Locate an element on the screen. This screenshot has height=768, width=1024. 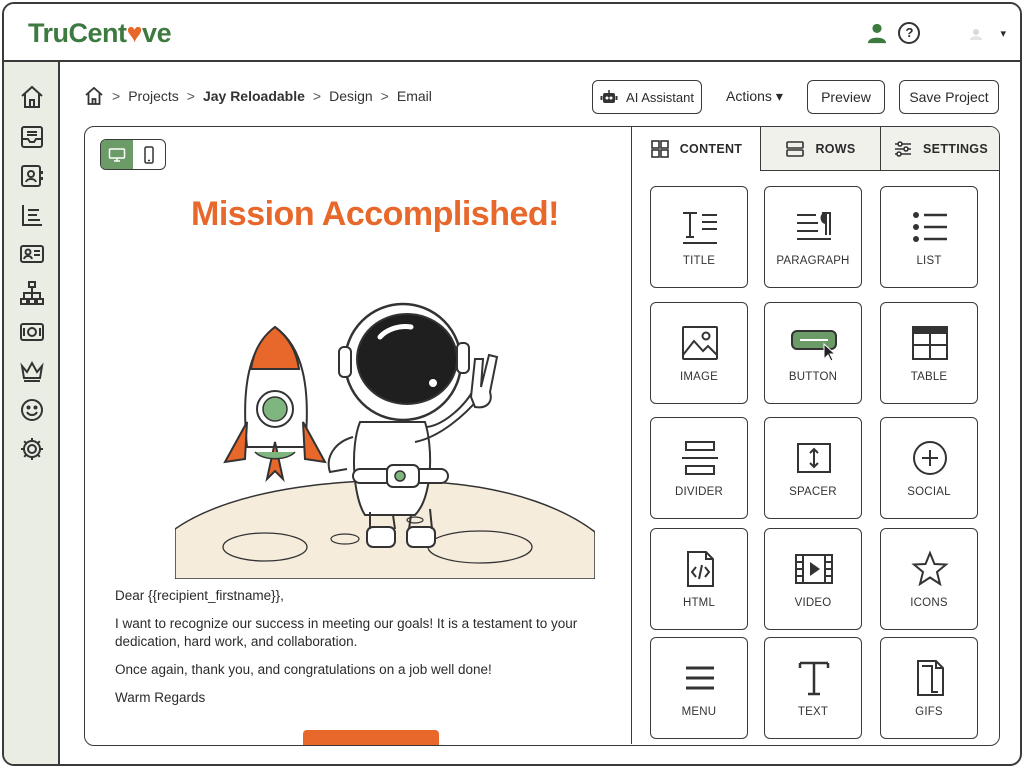
email-cta-button is located at coordinates (371, 737).